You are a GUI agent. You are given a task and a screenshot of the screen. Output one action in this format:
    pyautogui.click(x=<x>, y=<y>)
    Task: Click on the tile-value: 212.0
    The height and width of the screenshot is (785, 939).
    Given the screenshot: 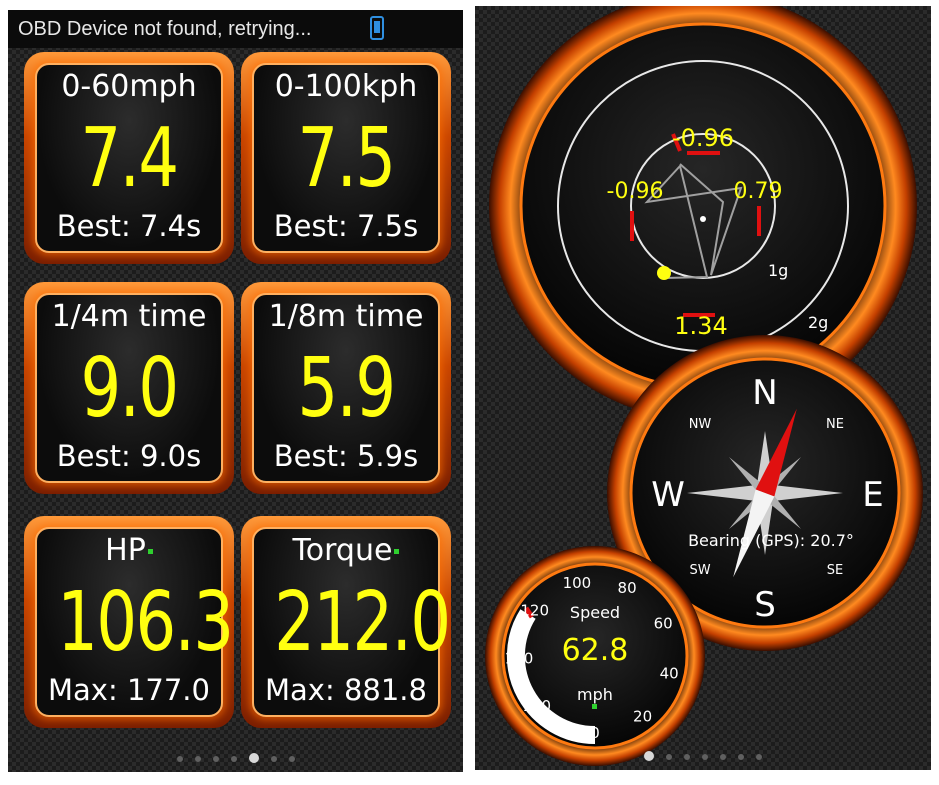 What is the action you would take?
    pyautogui.click(x=362, y=622)
    